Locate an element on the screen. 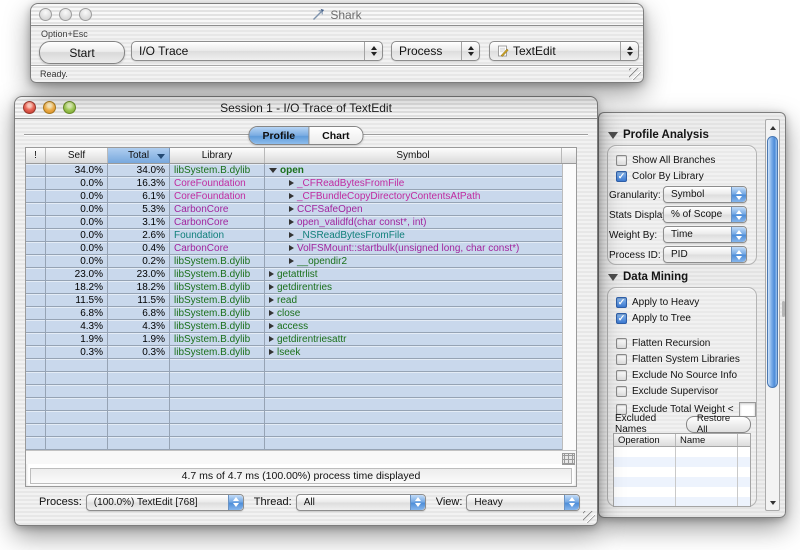 Image resolution: width=800 pixels, height=550 pixels. process-select-popup: TextEdit is located at coordinates (564, 51).